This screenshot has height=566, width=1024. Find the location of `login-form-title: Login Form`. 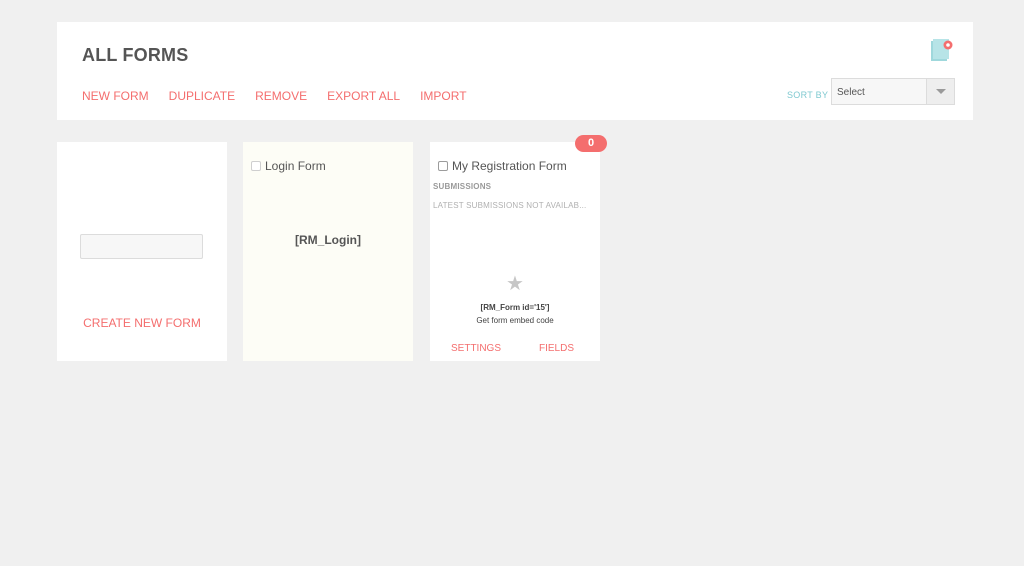

login-form-title: Login Form is located at coordinates (295, 166).